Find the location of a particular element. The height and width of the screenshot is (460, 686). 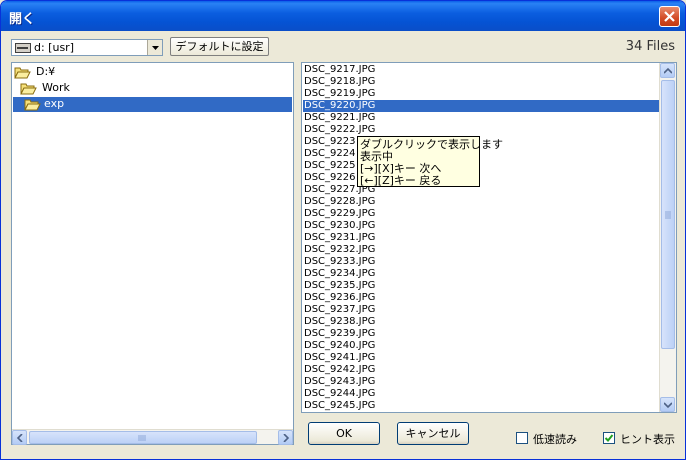

scroll-right-button is located at coordinates (285, 437).